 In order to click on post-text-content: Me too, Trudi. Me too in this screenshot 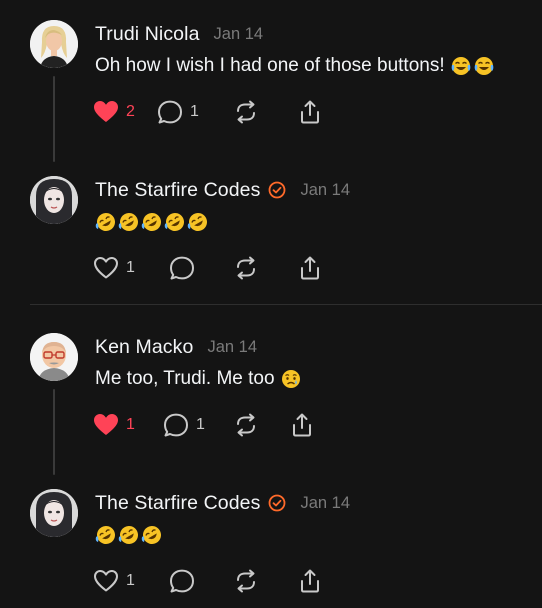, I will do `click(187, 378)`.